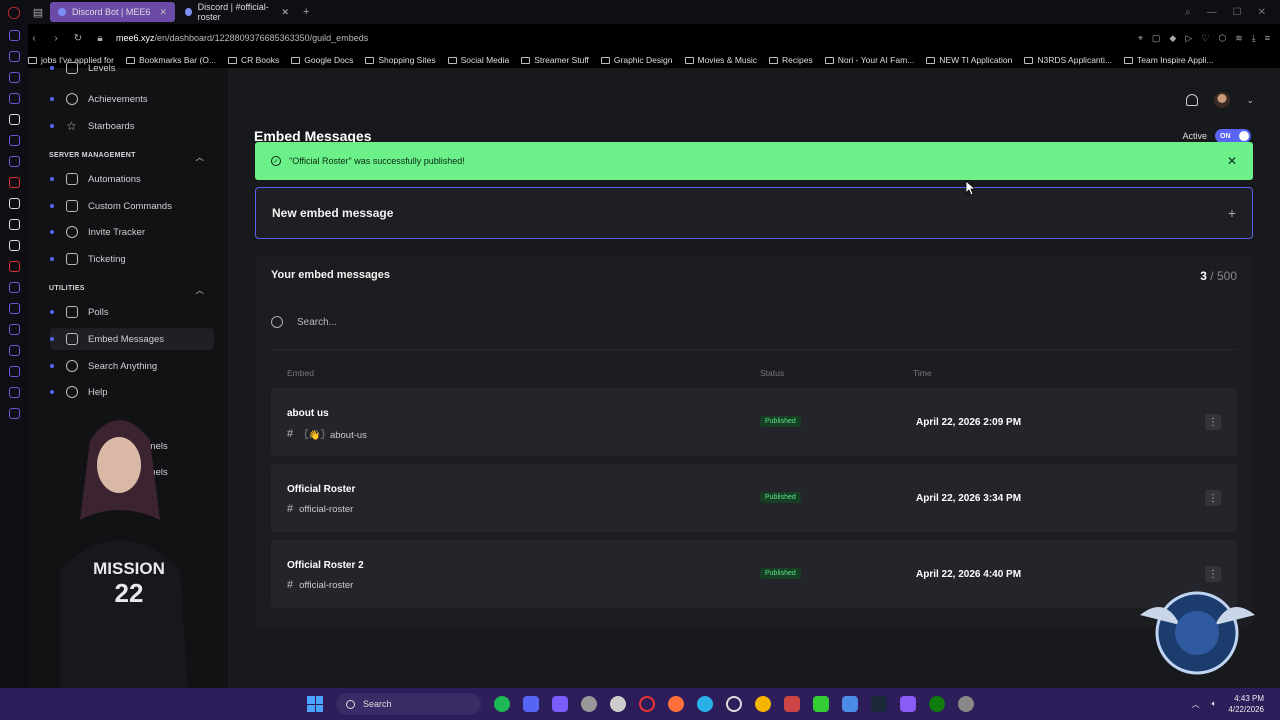 This screenshot has height=720, width=1280. What do you see at coordinates (1214, 704) in the screenshot?
I see `volume-icon: 🔈︎` at bounding box center [1214, 704].